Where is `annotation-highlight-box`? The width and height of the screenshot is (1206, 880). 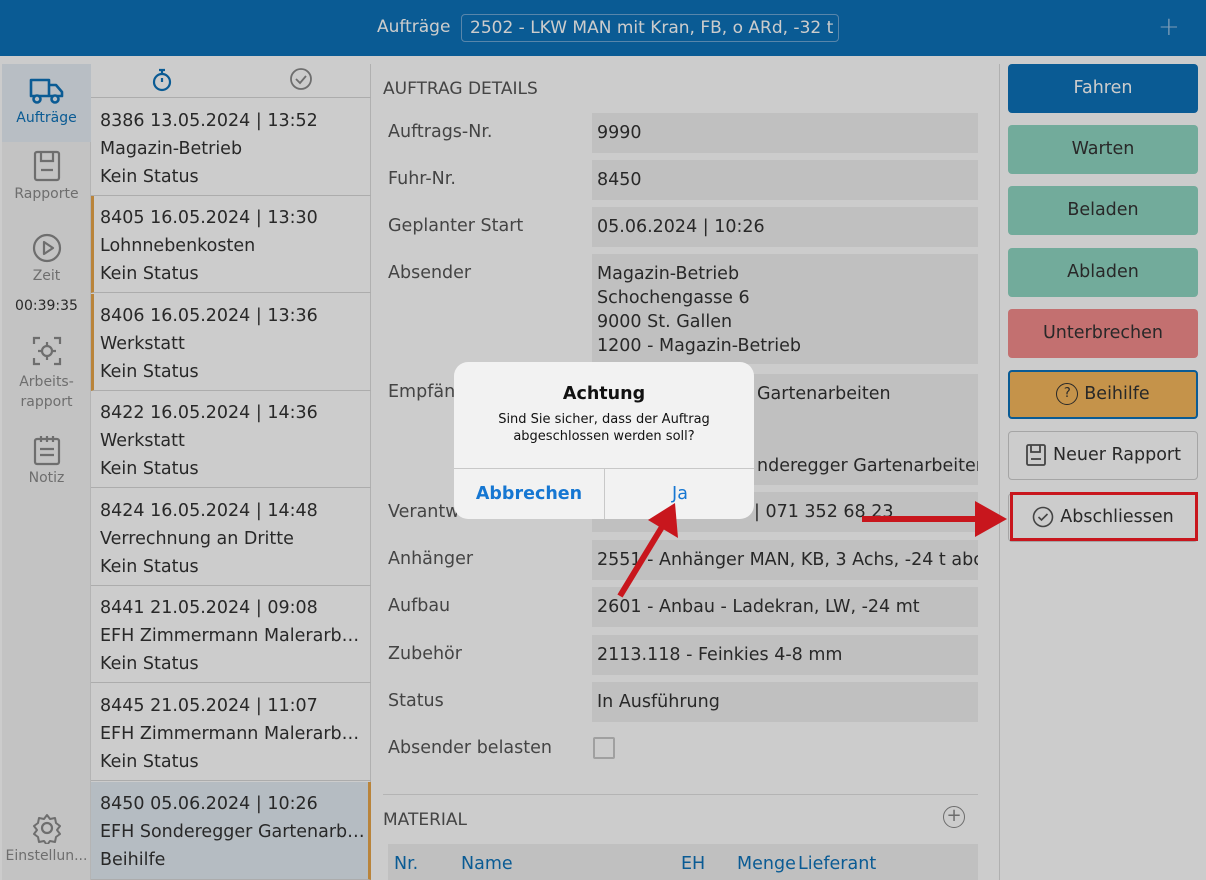
annotation-highlight-box is located at coordinates (1104, 516).